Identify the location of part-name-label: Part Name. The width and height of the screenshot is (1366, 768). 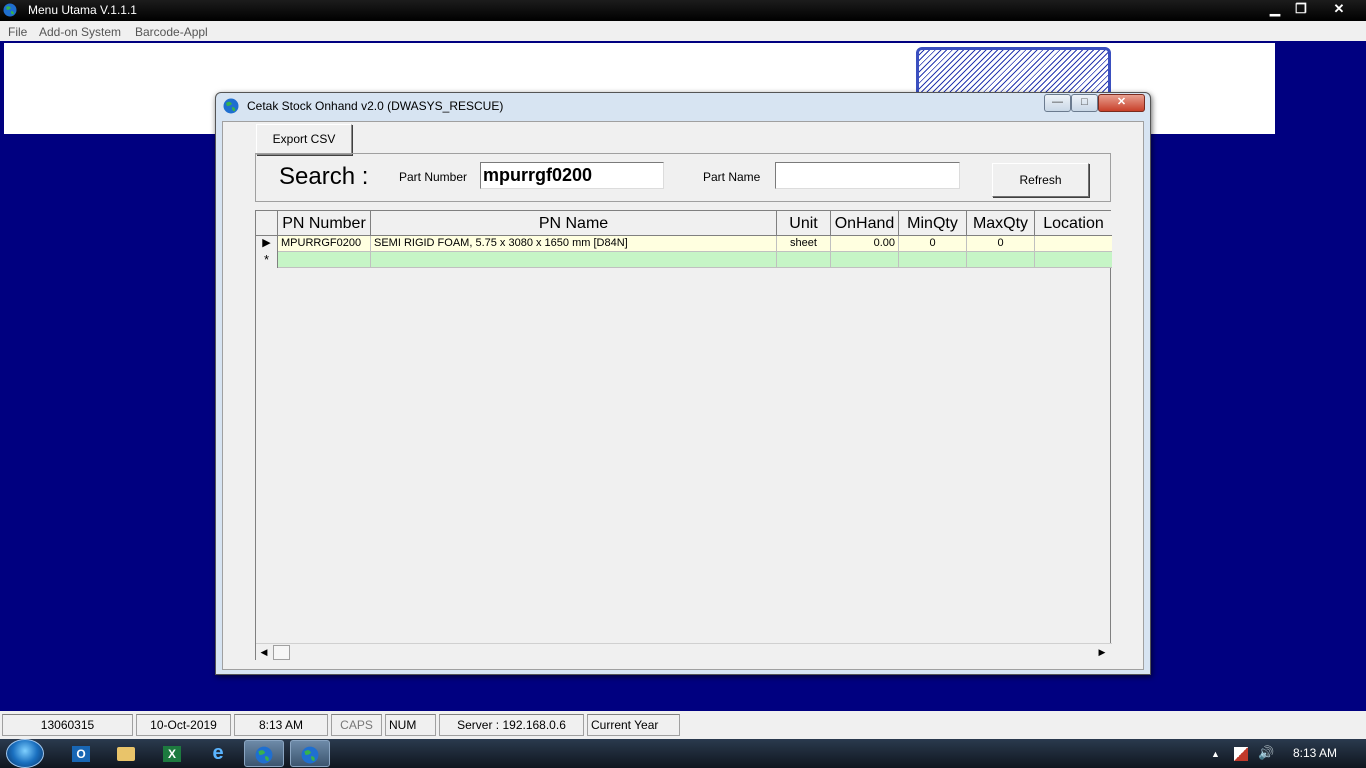
(732, 177).